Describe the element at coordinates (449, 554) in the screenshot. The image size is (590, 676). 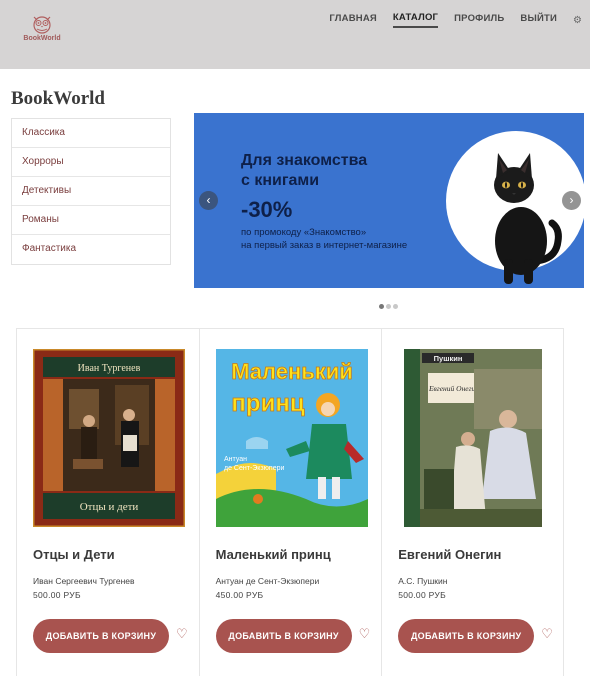
I see `product-title: Евгений Онегин` at that location.